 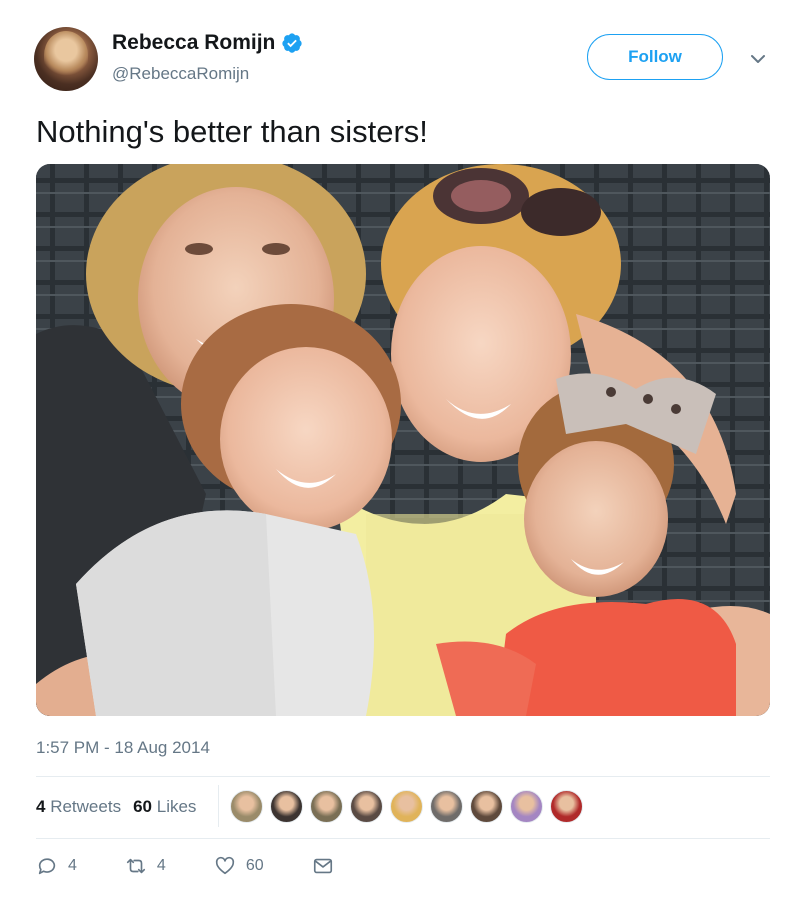 I want to click on reply-button: 4, so click(x=56, y=866).